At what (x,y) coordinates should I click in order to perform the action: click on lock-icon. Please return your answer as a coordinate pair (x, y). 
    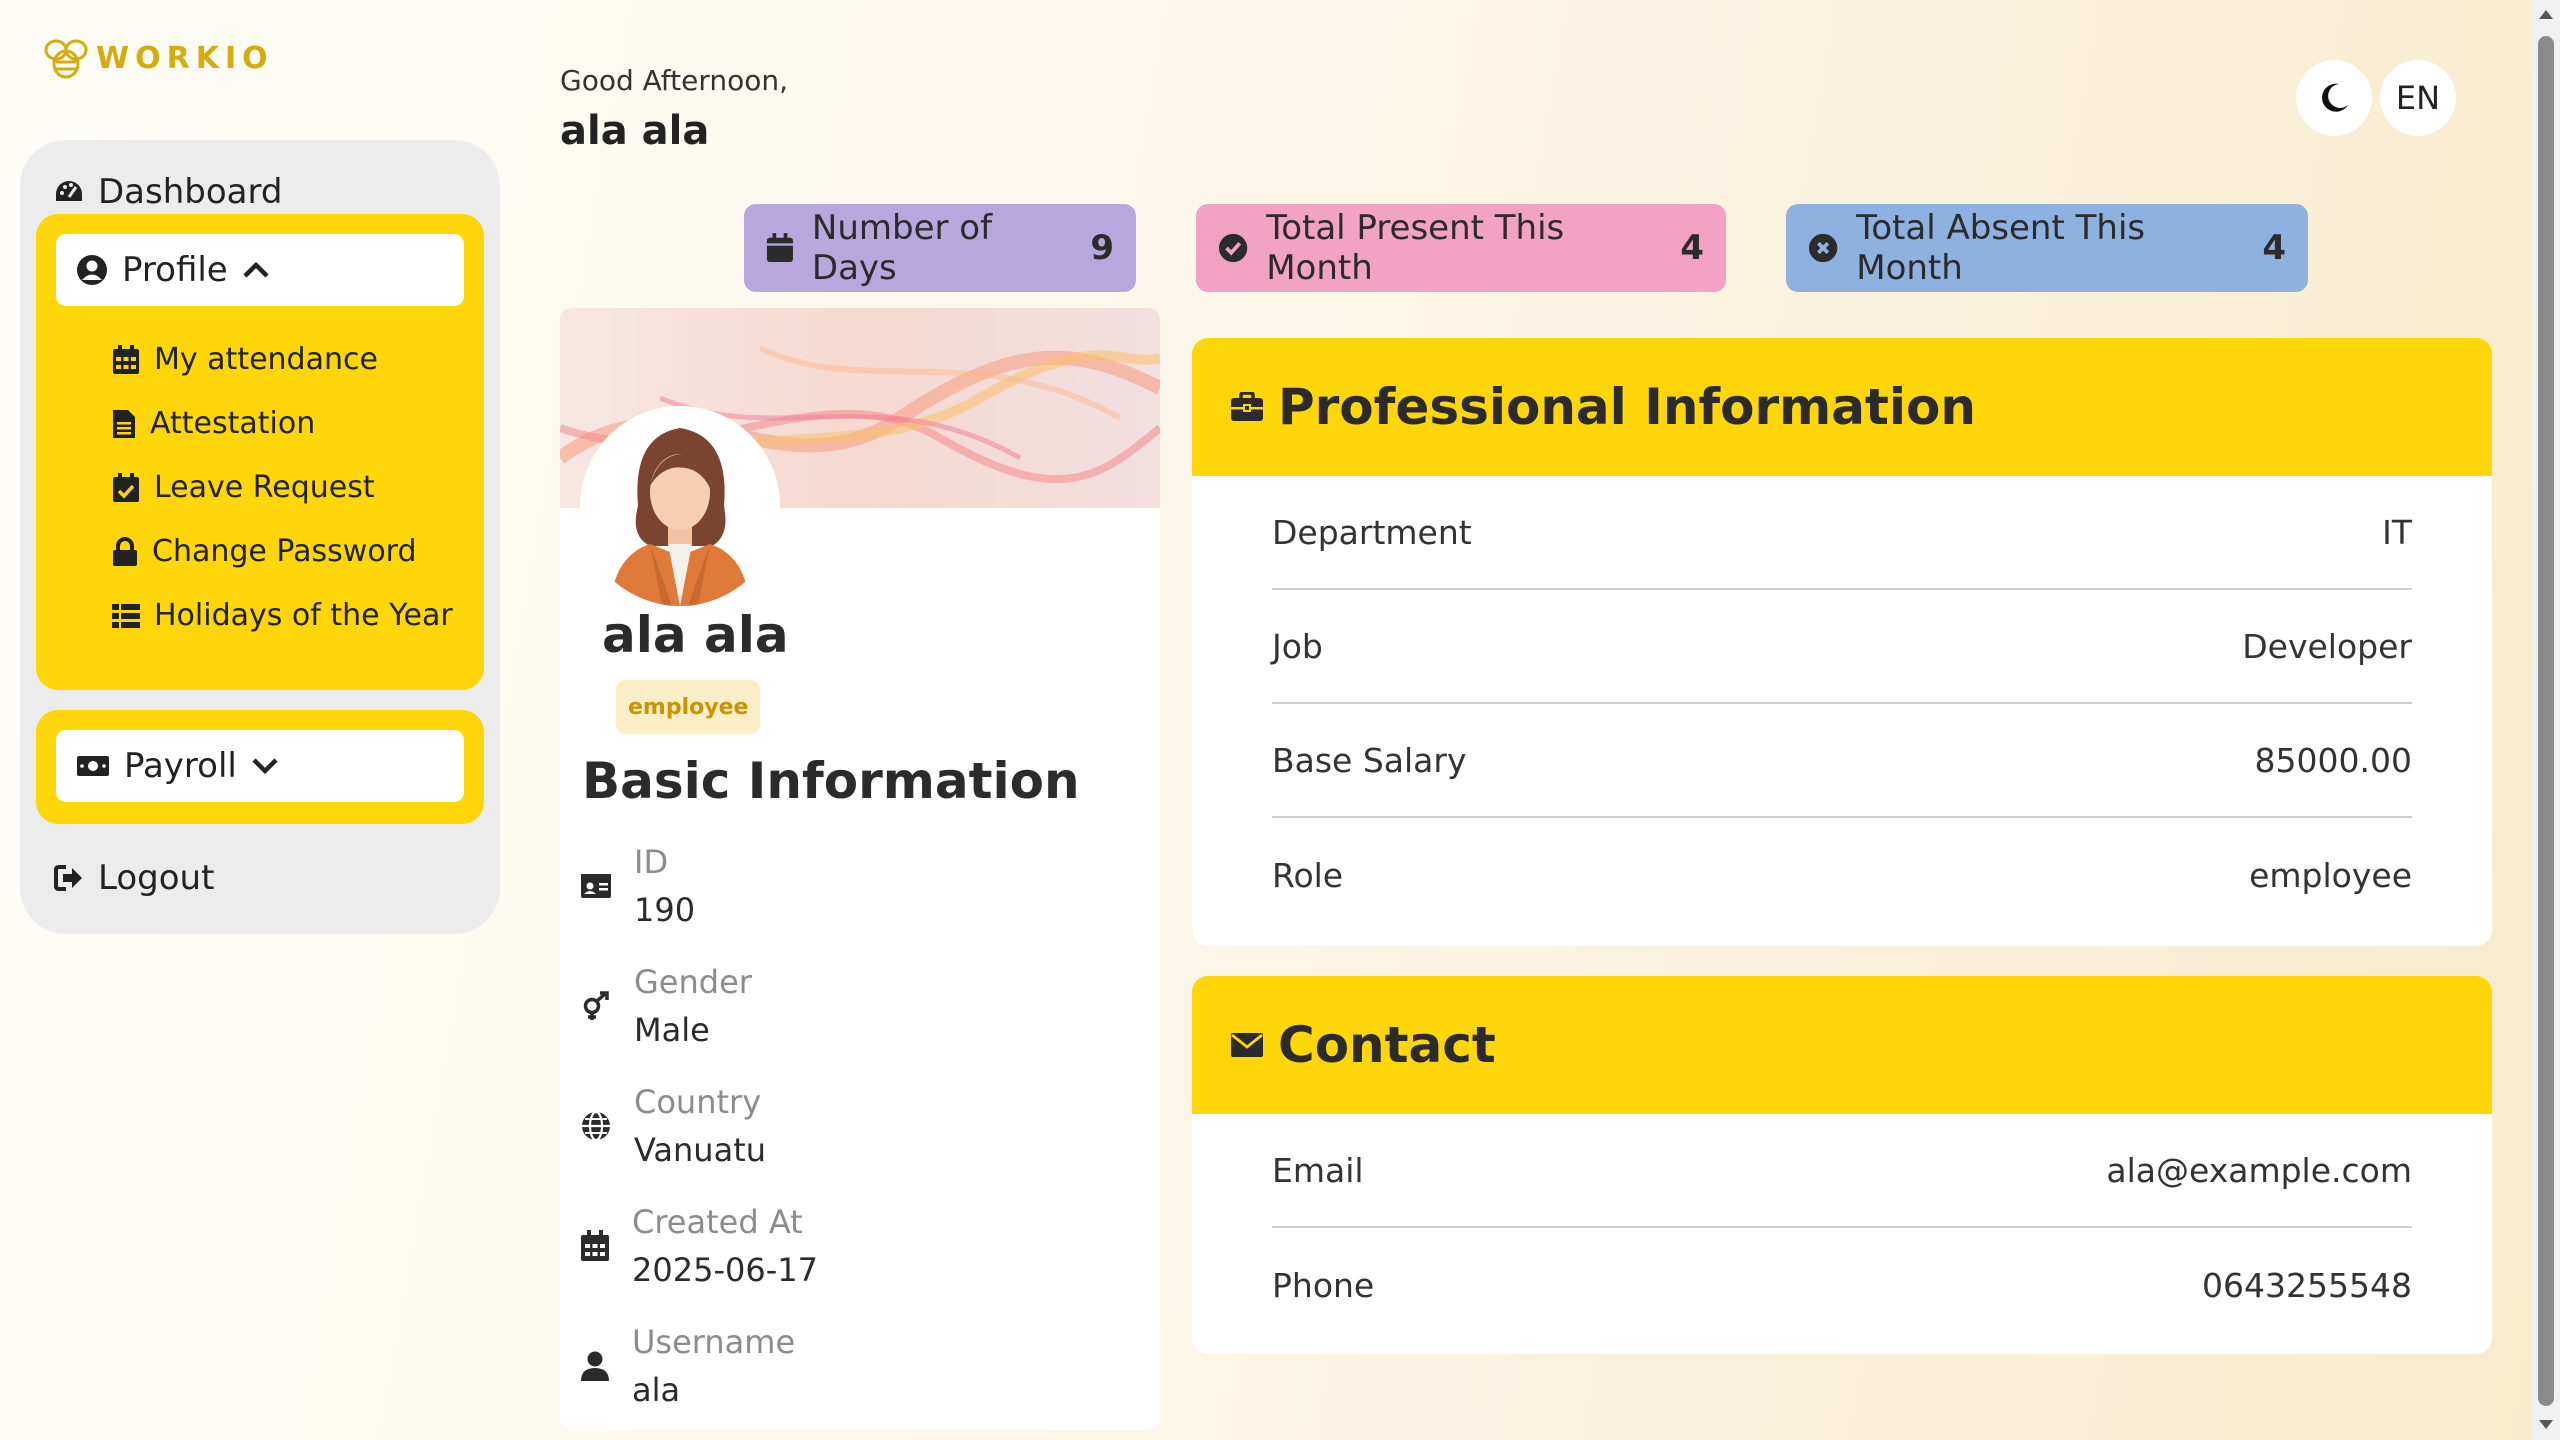
    Looking at the image, I should click on (125, 551).